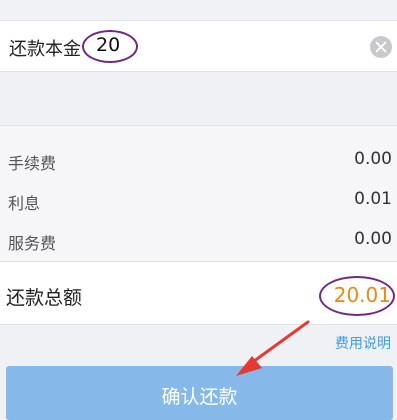  I want to click on fee-value-handling: 0.00, so click(373, 159).